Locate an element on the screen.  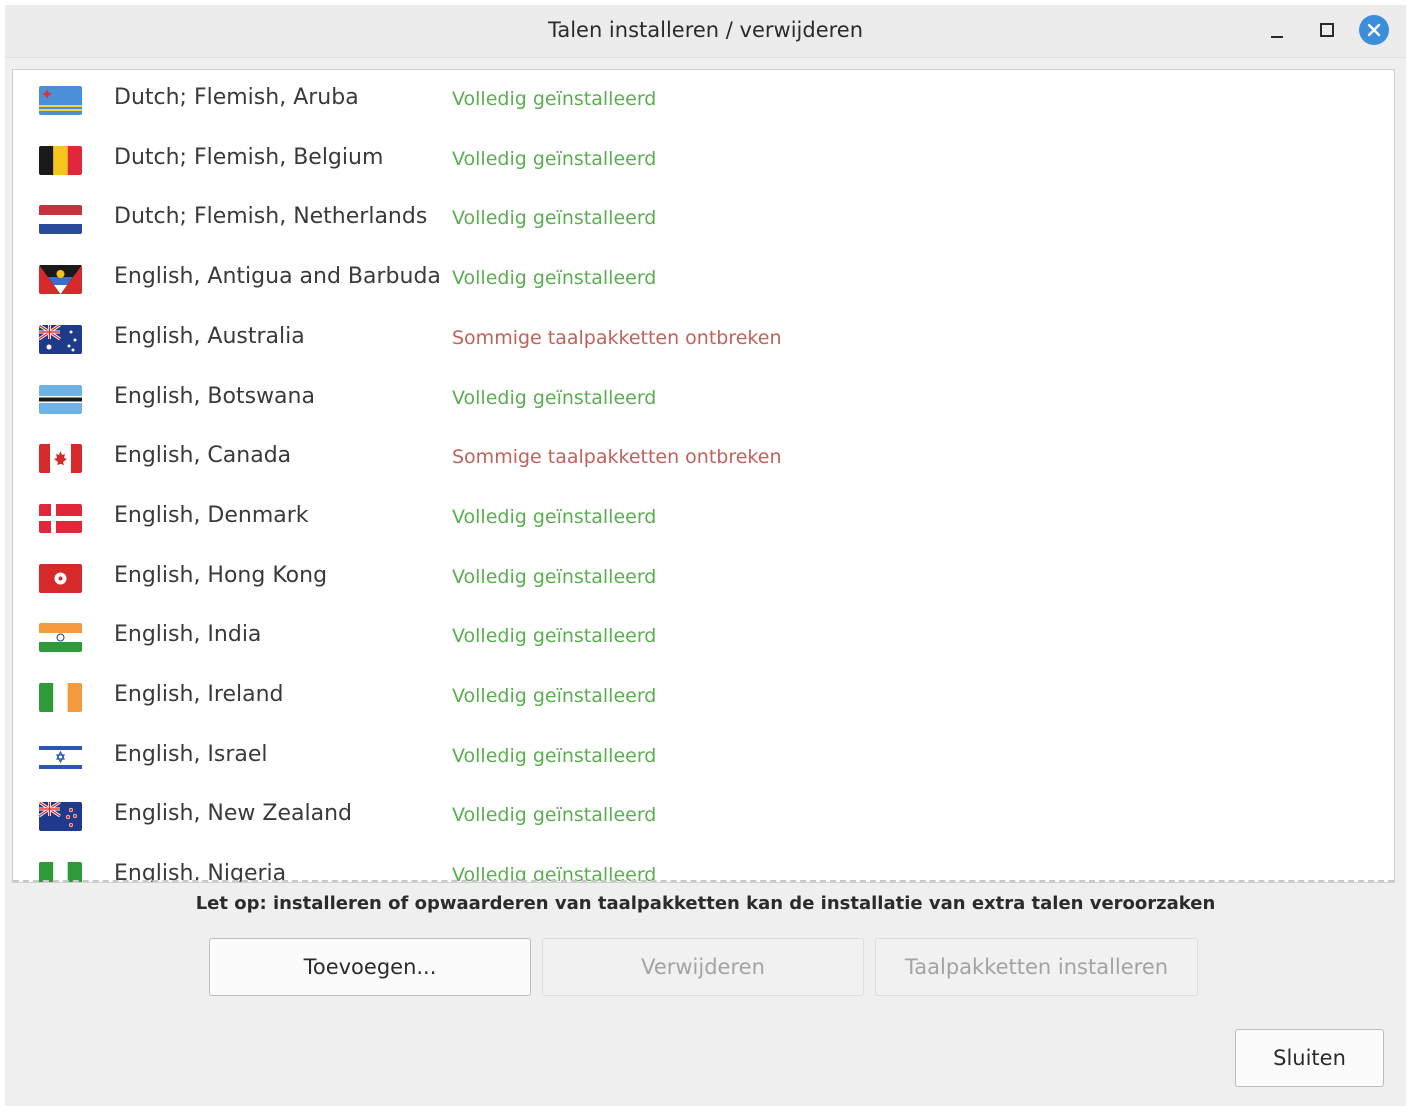
hongkong-flag-icon is located at coordinates (60, 578).